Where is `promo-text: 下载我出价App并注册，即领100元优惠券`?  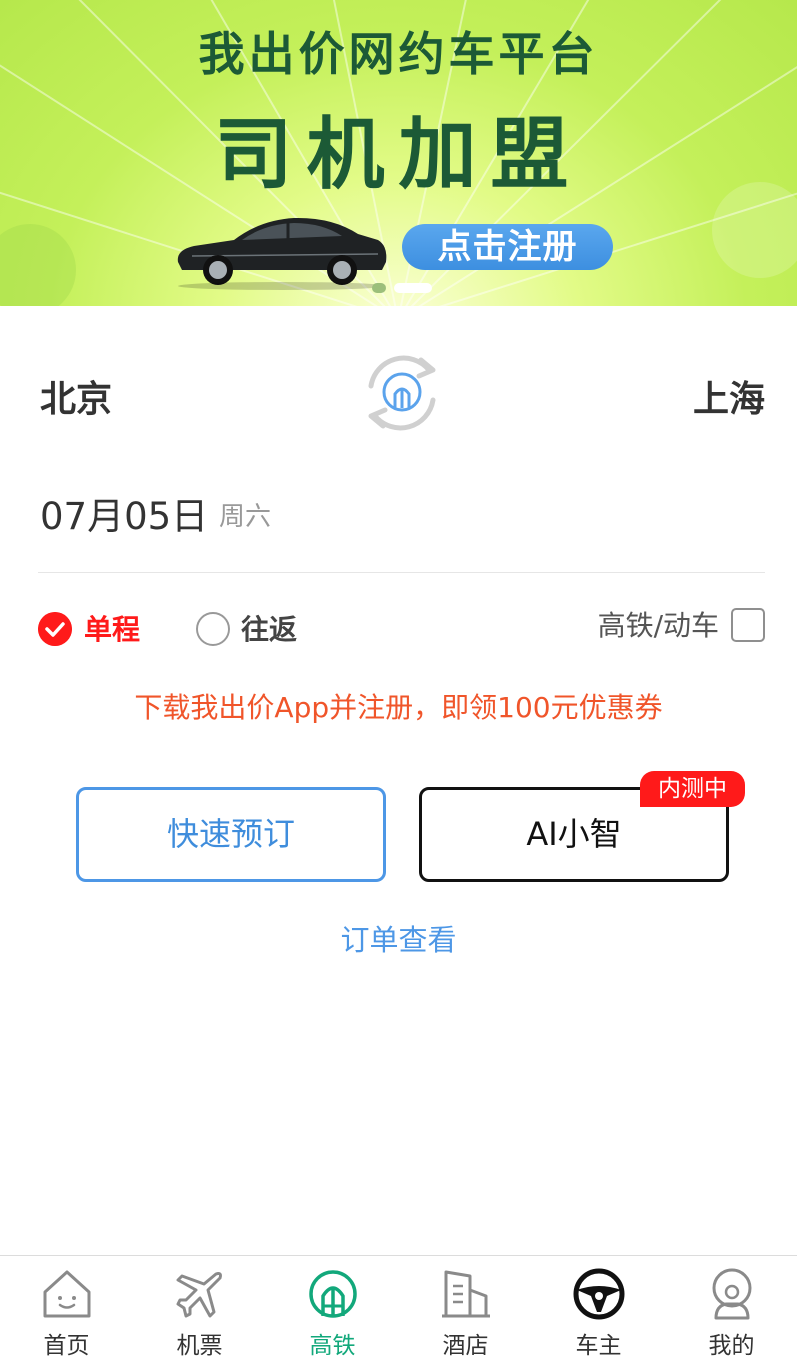 promo-text: 下载我出价App并注册，即领100元优惠券 is located at coordinates (398, 706).